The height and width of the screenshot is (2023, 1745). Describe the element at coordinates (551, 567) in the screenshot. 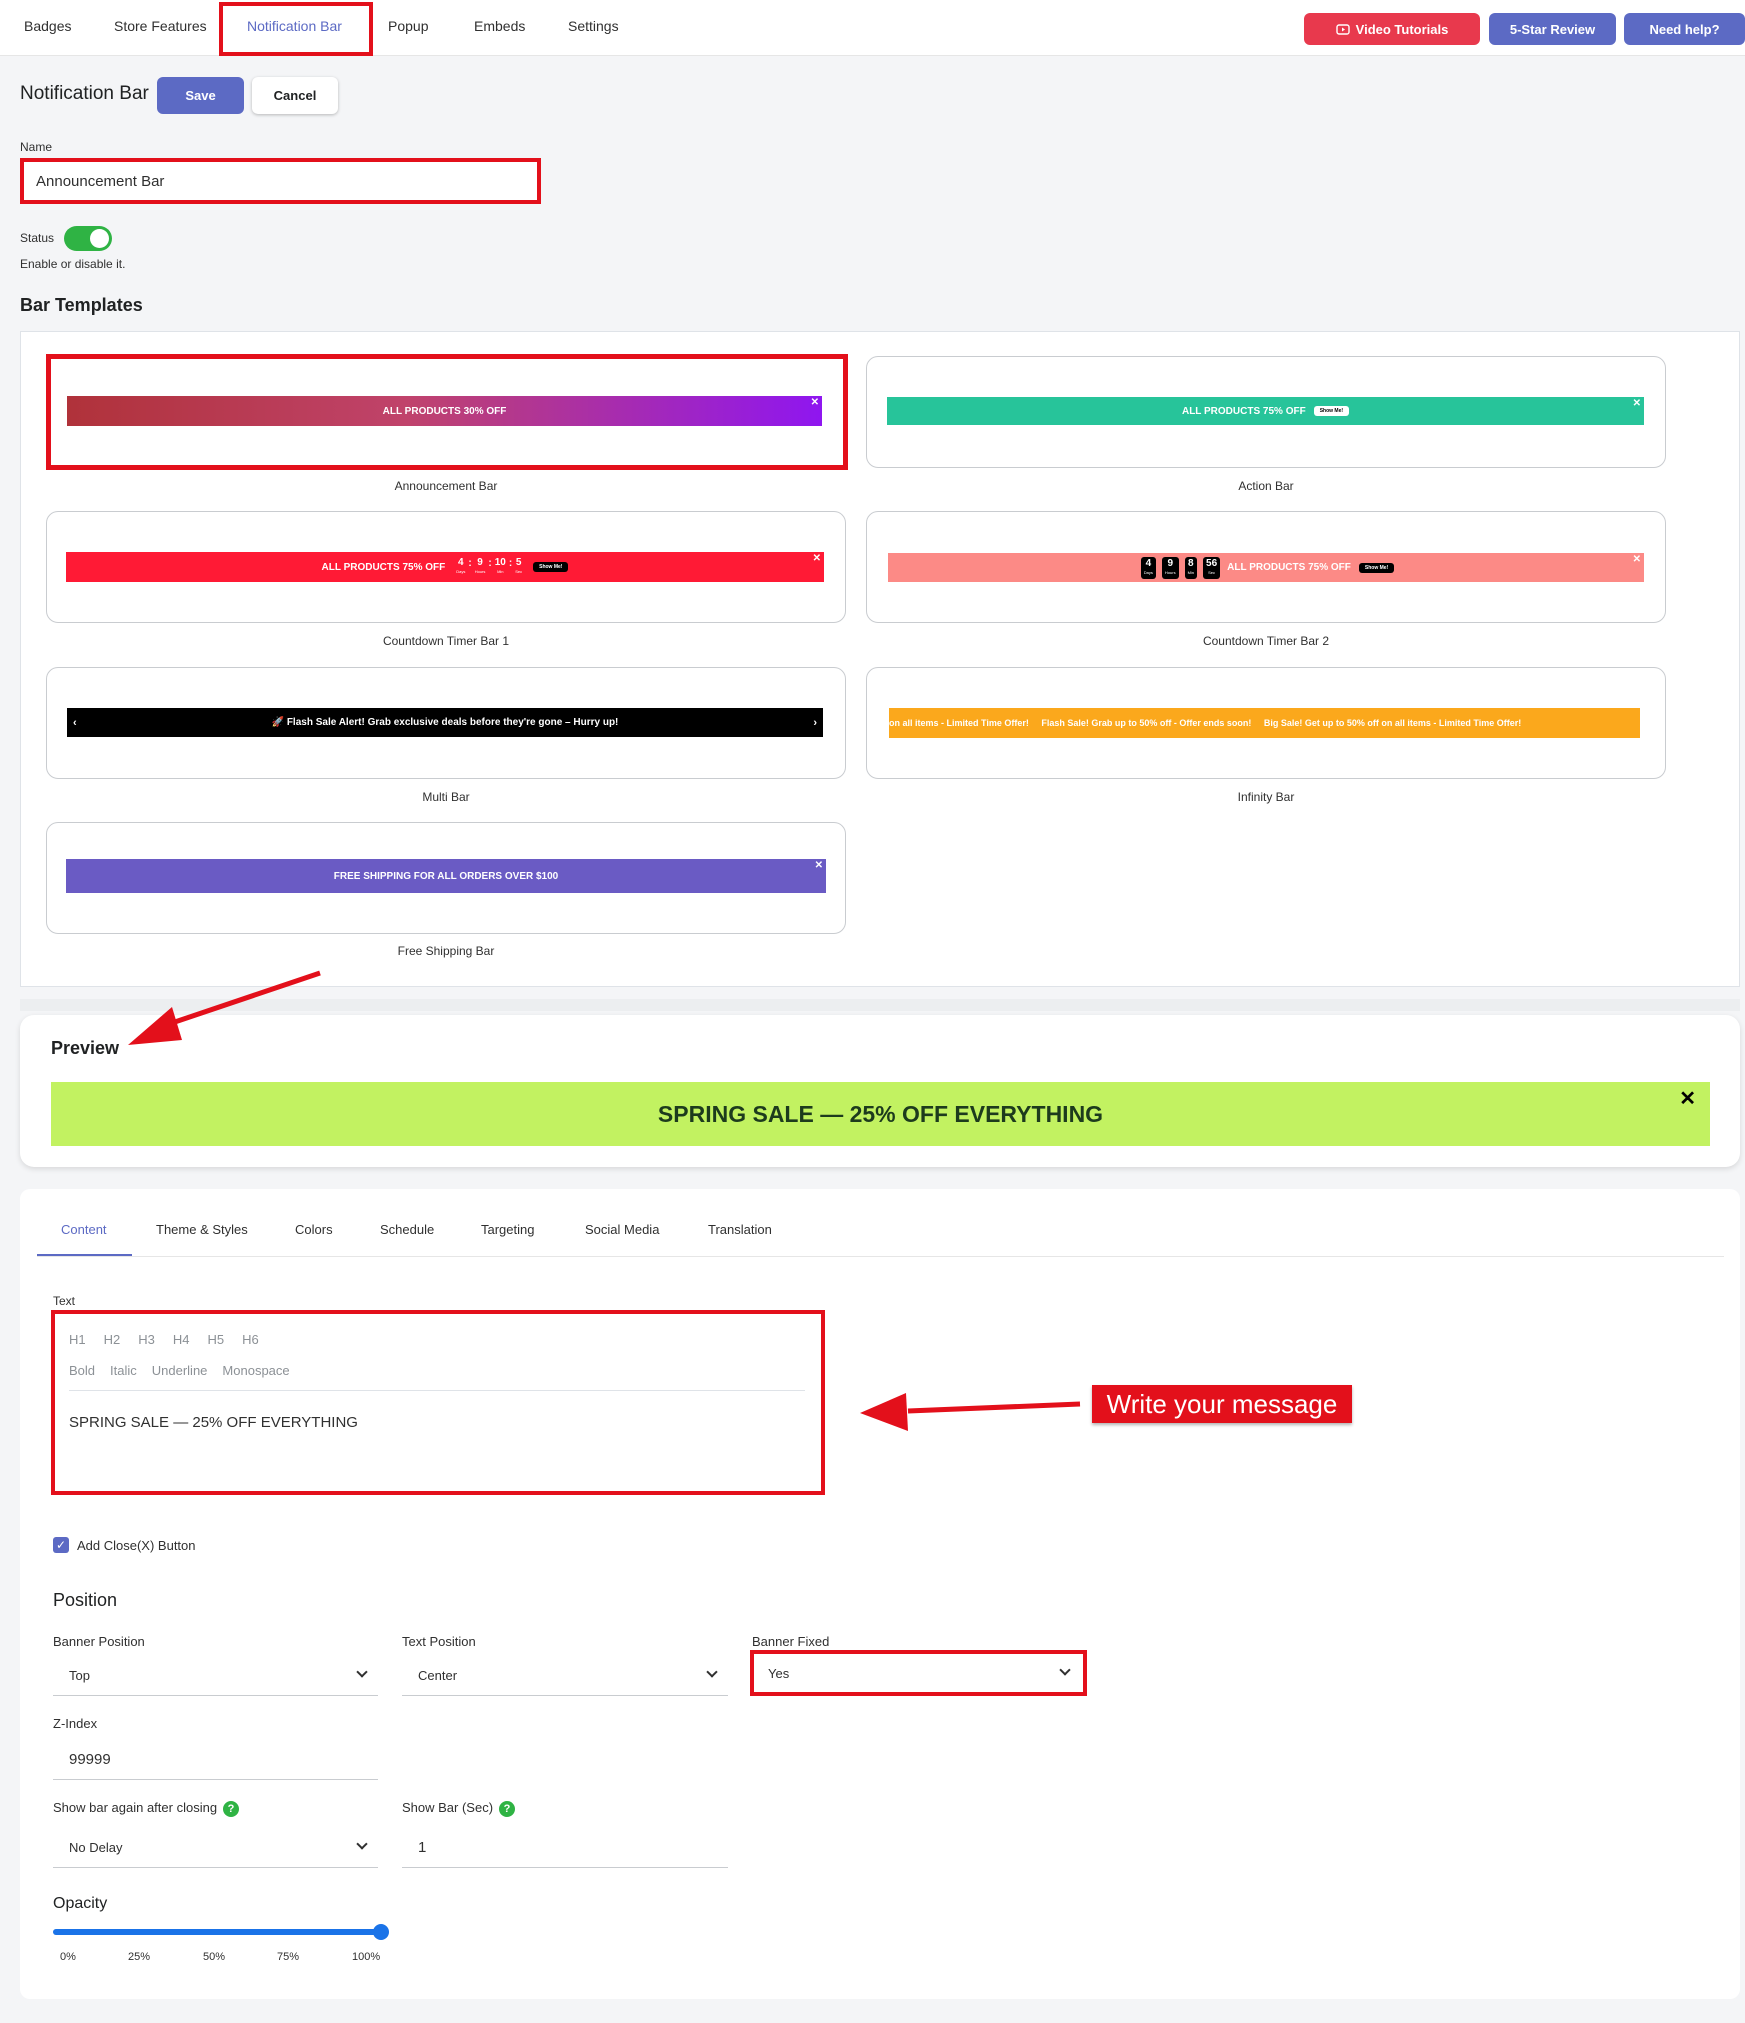

I see `countdown-1-button: Show Me!` at that location.